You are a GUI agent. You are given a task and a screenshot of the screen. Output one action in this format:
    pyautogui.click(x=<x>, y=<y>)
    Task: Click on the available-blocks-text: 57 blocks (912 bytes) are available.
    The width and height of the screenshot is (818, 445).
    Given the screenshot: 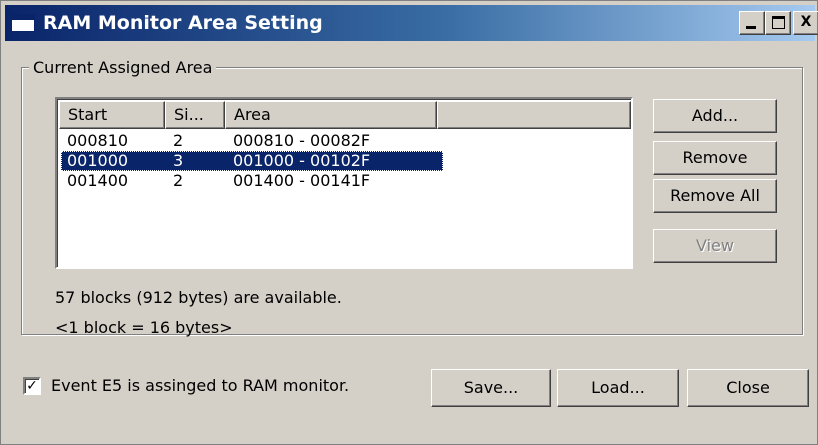 What is the action you would take?
    pyautogui.click(x=198, y=297)
    